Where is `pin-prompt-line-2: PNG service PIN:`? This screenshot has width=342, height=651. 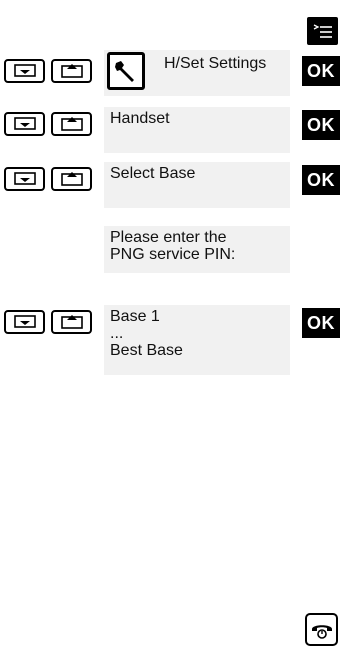
pin-prompt-line-2: PNG service PIN: is located at coordinates (173, 254).